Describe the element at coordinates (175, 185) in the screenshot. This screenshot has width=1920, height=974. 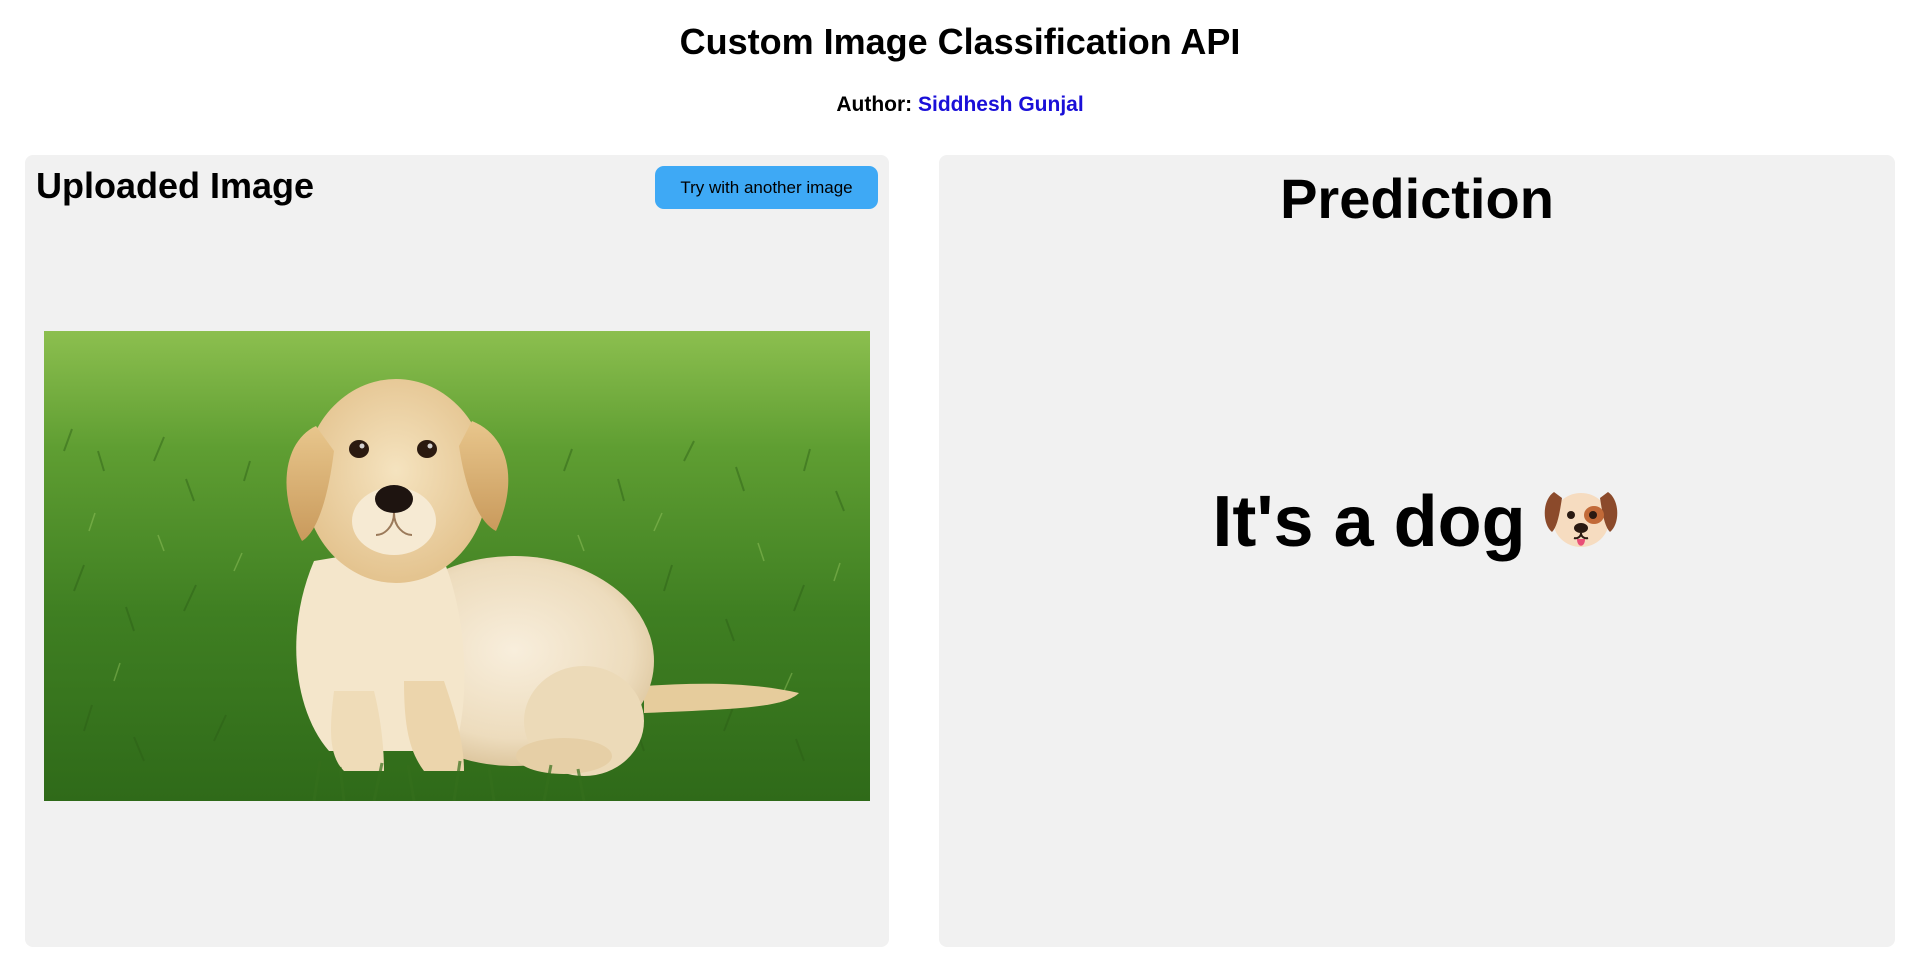
I see `uploaded-image-title: Uploaded Image` at that location.